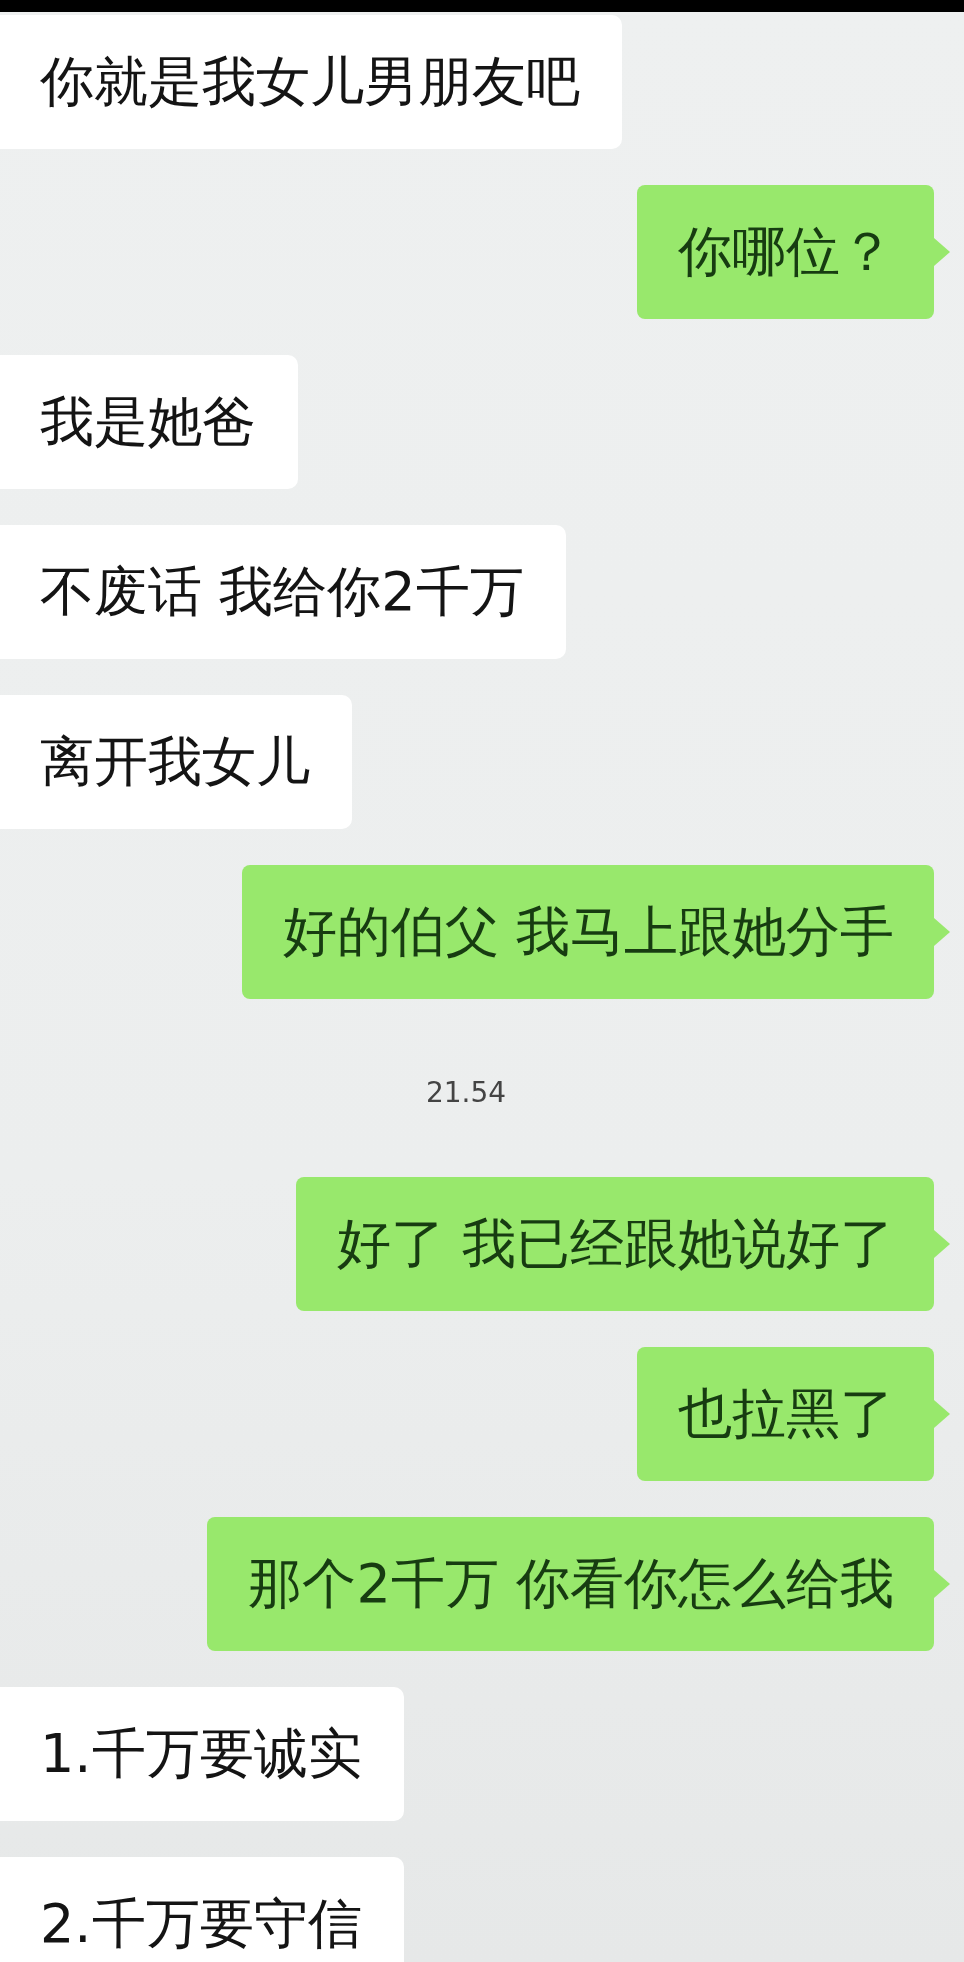 The height and width of the screenshot is (1962, 964). What do you see at coordinates (311, 82) in the screenshot?
I see `received-message-bubble: 你就是我女儿男朋友吧` at bounding box center [311, 82].